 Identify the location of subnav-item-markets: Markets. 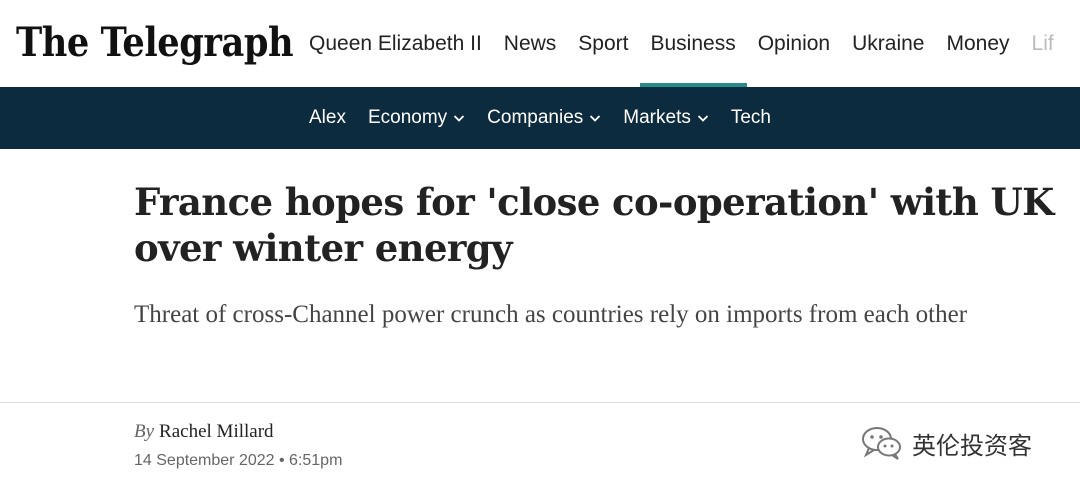
(666, 118).